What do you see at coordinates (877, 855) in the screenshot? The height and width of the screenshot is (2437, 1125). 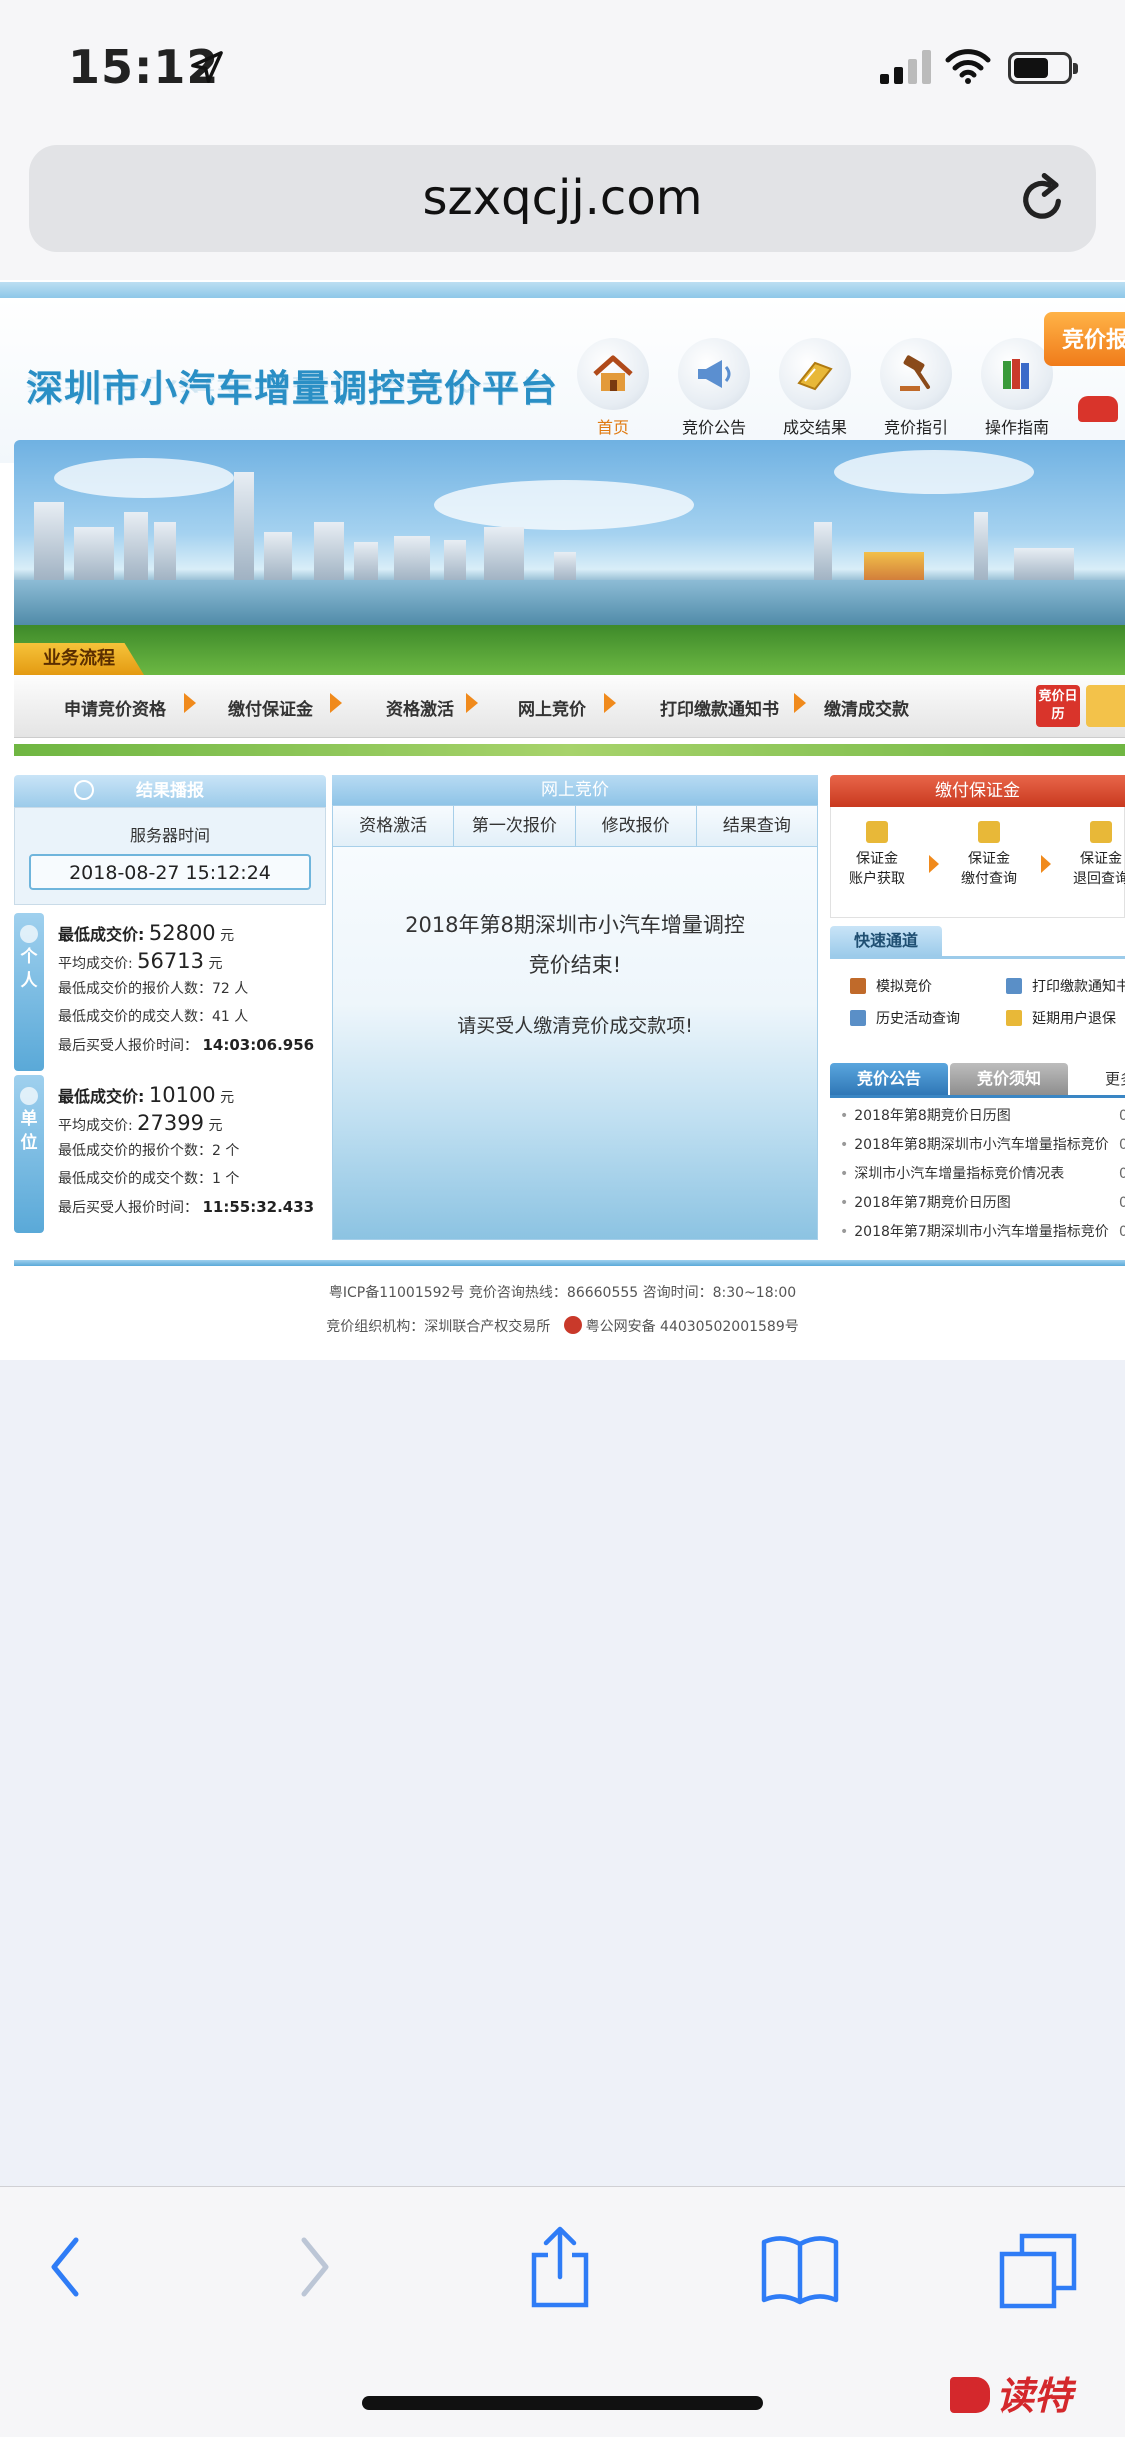 I see `deposit-account-link: 保证金 账户获取` at bounding box center [877, 855].